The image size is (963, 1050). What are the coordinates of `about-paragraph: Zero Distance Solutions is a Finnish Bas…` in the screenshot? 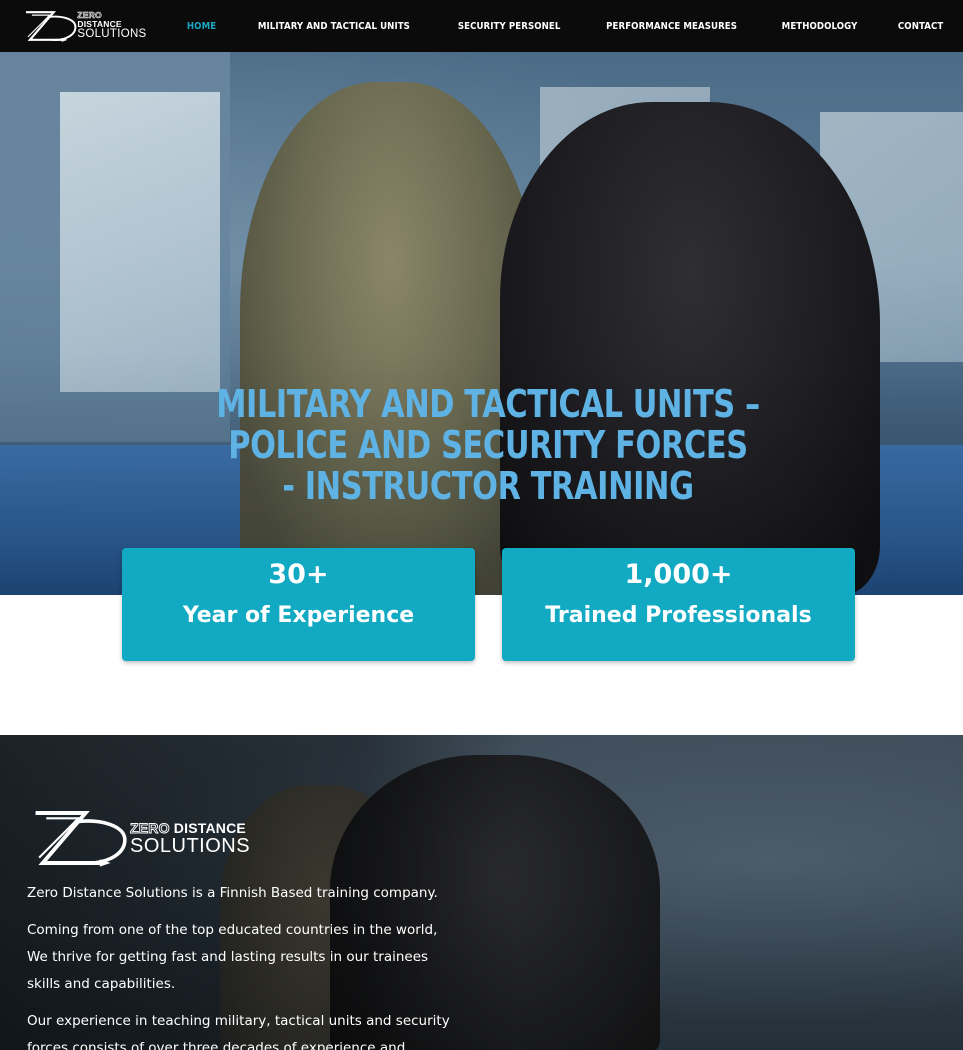 It's located at (232, 893).